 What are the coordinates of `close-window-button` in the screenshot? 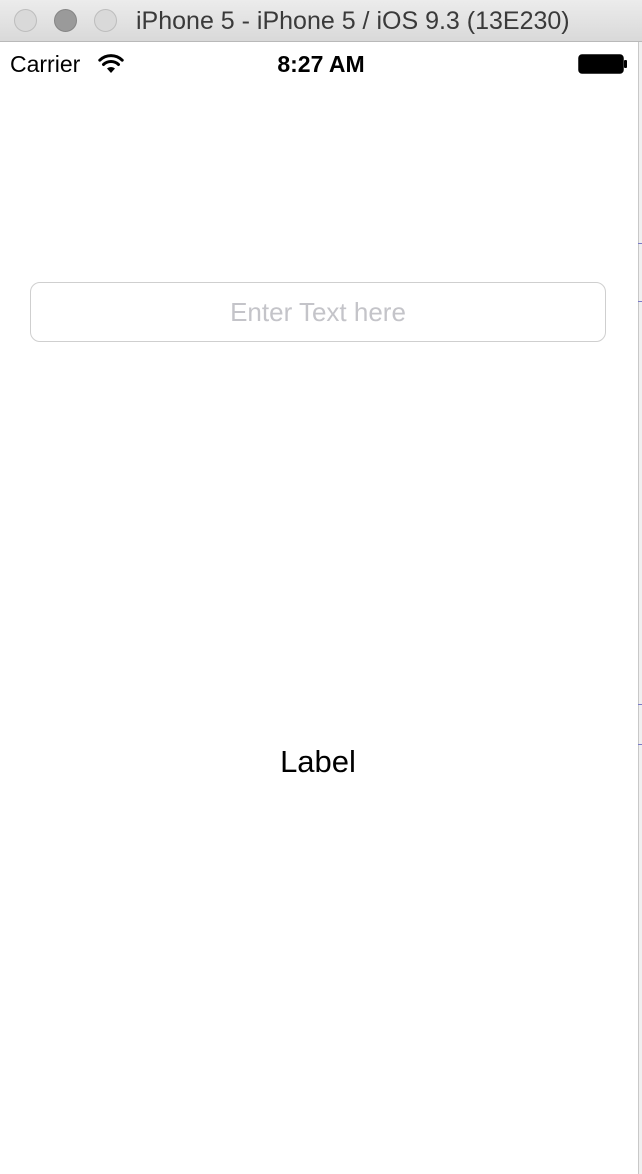 It's located at (25, 20).